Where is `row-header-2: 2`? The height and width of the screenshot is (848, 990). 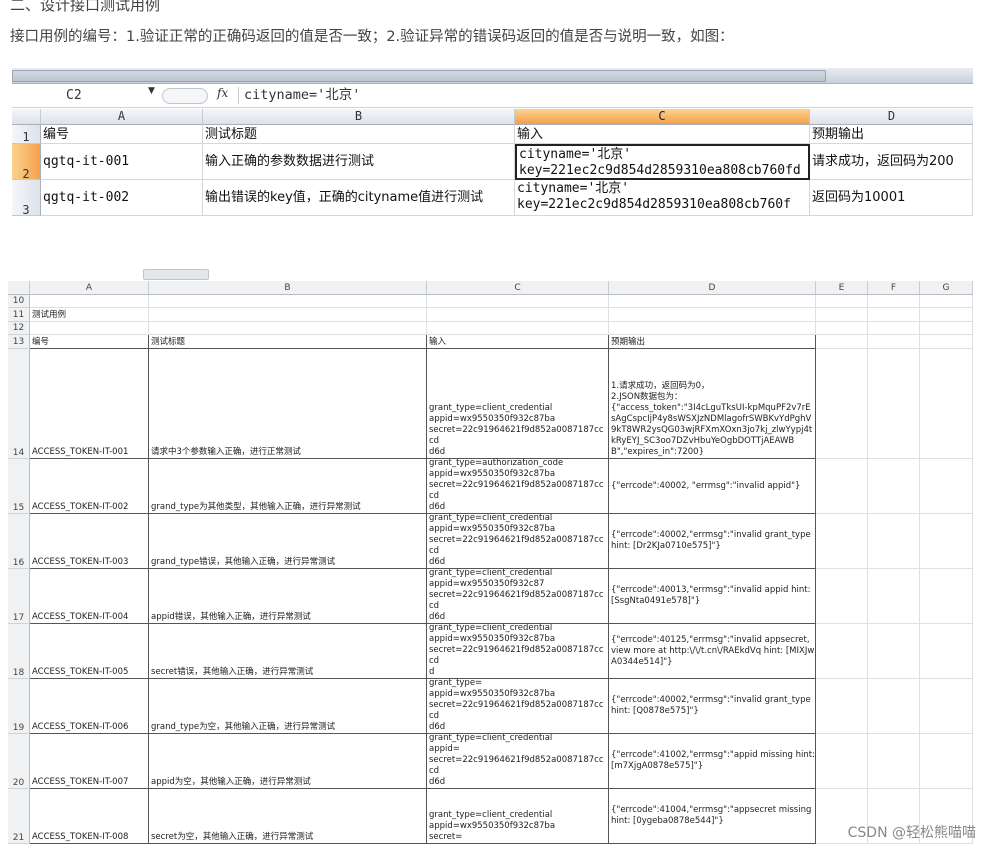
row-header-2: 2 is located at coordinates (26, 162).